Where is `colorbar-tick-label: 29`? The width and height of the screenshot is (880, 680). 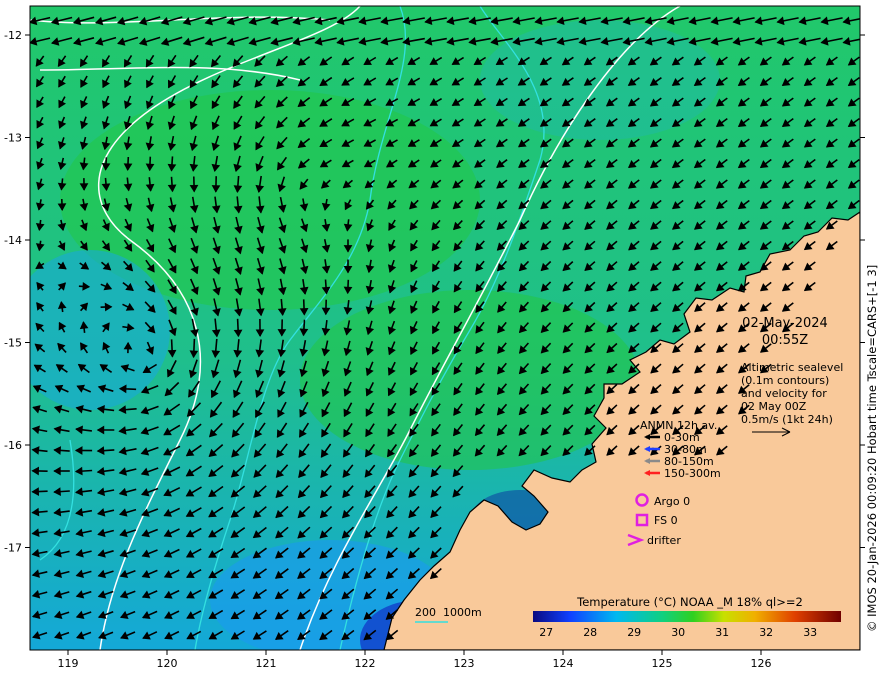 colorbar-tick-label: 29 is located at coordinates (634, 632).